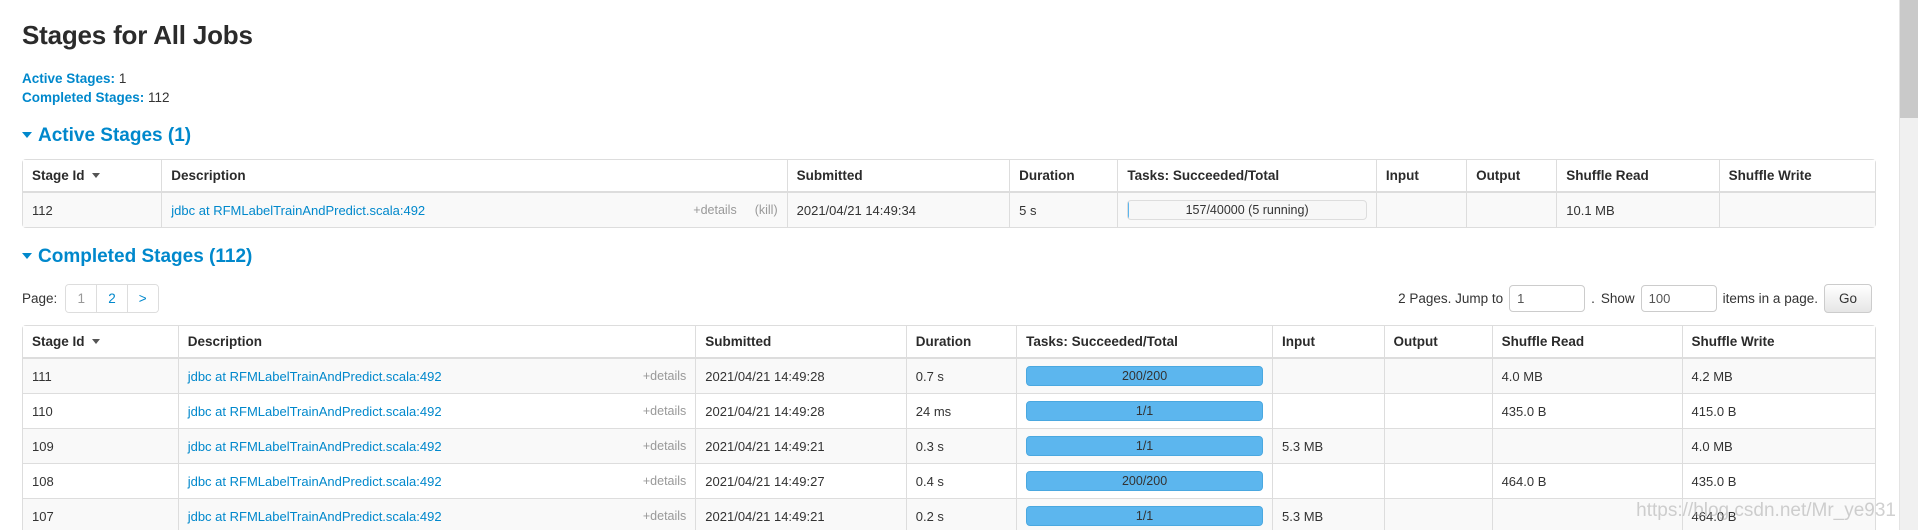 The image size is (1918, 530). I want to click on active-col-shuffle-write: Shuffle Write, so click(1796, 176).